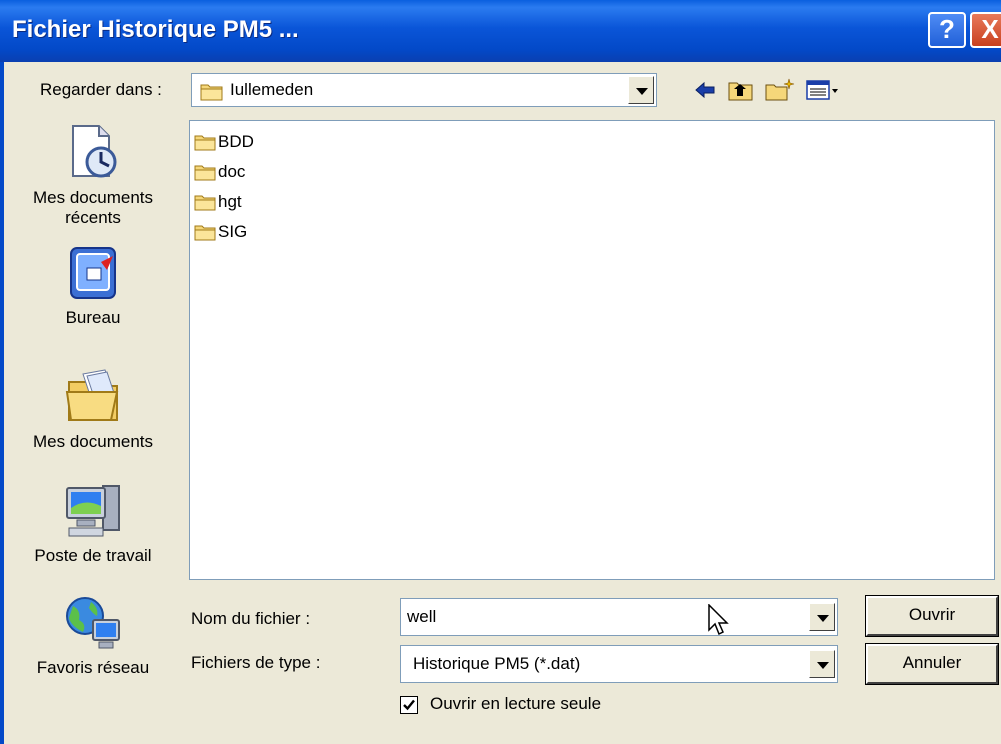 The height and width of the screenshot is (744, 1001). I want to click on file-name: doc, so click(232, 171).